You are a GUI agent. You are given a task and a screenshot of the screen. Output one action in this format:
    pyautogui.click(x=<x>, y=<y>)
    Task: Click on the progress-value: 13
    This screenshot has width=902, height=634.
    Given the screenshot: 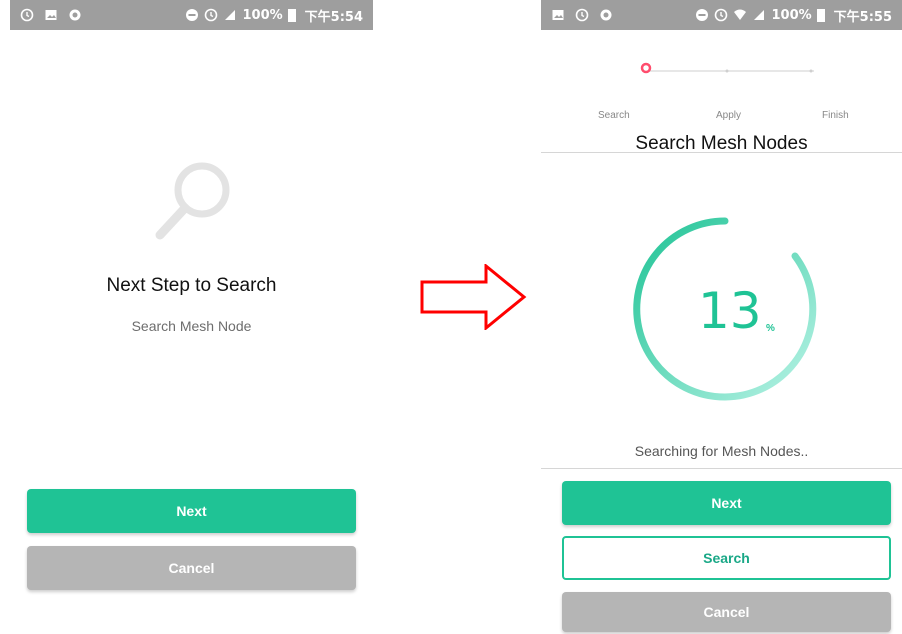 What is the action you would take?
    pyautogui.click(x=730, y=311)
    